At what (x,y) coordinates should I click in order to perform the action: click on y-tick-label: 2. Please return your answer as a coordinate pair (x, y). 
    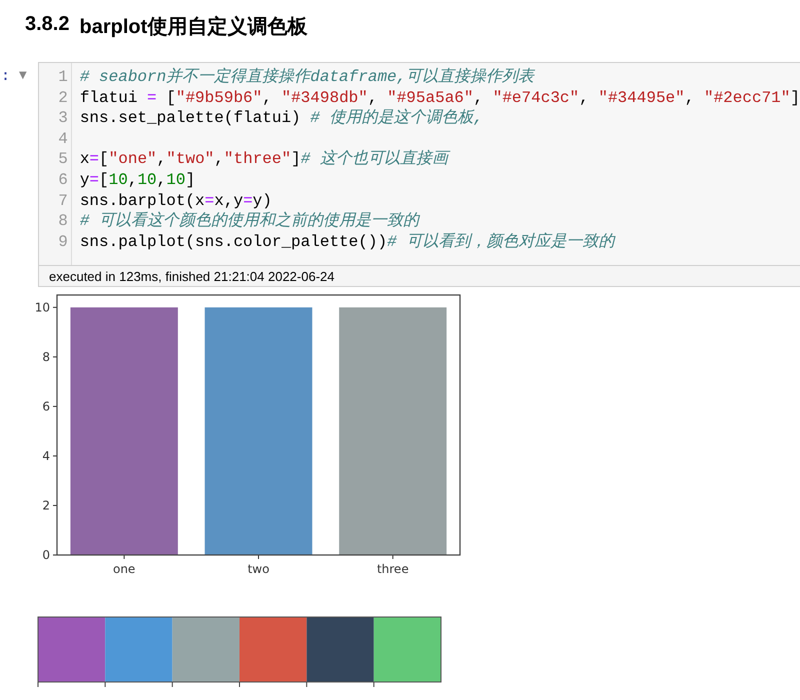
    Looking at the image, I should click on (46, 505).